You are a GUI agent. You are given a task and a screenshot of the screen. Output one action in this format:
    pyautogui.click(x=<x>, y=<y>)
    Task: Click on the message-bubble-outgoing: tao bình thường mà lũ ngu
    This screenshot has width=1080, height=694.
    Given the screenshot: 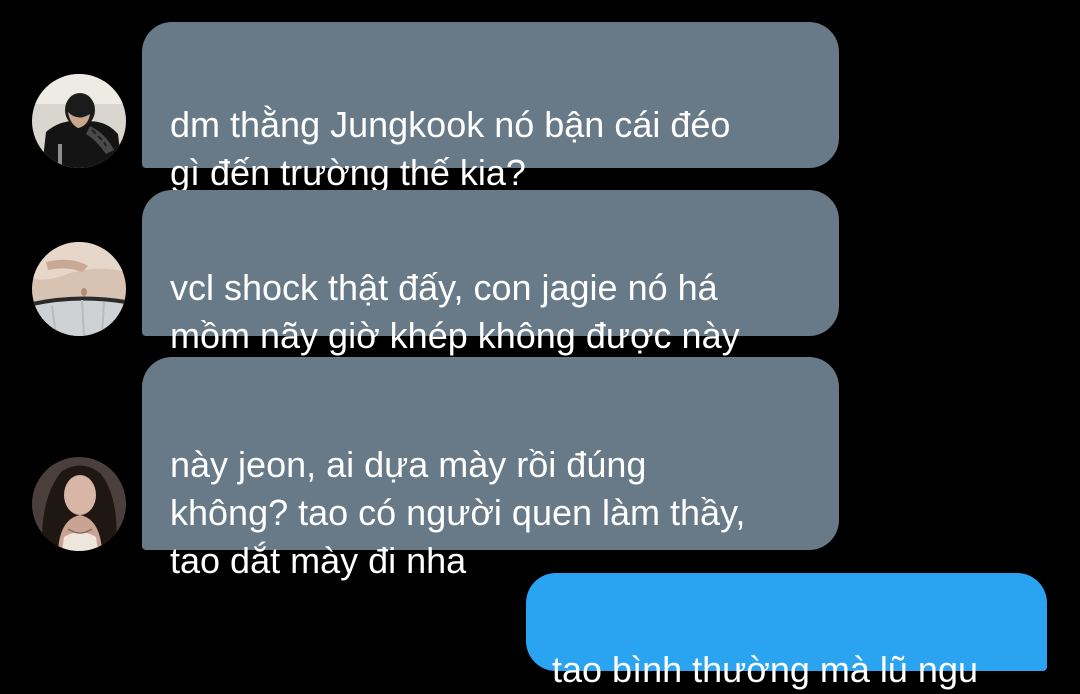 What is the action you would take?
    pyautogui.click(x=786, y=631)
    